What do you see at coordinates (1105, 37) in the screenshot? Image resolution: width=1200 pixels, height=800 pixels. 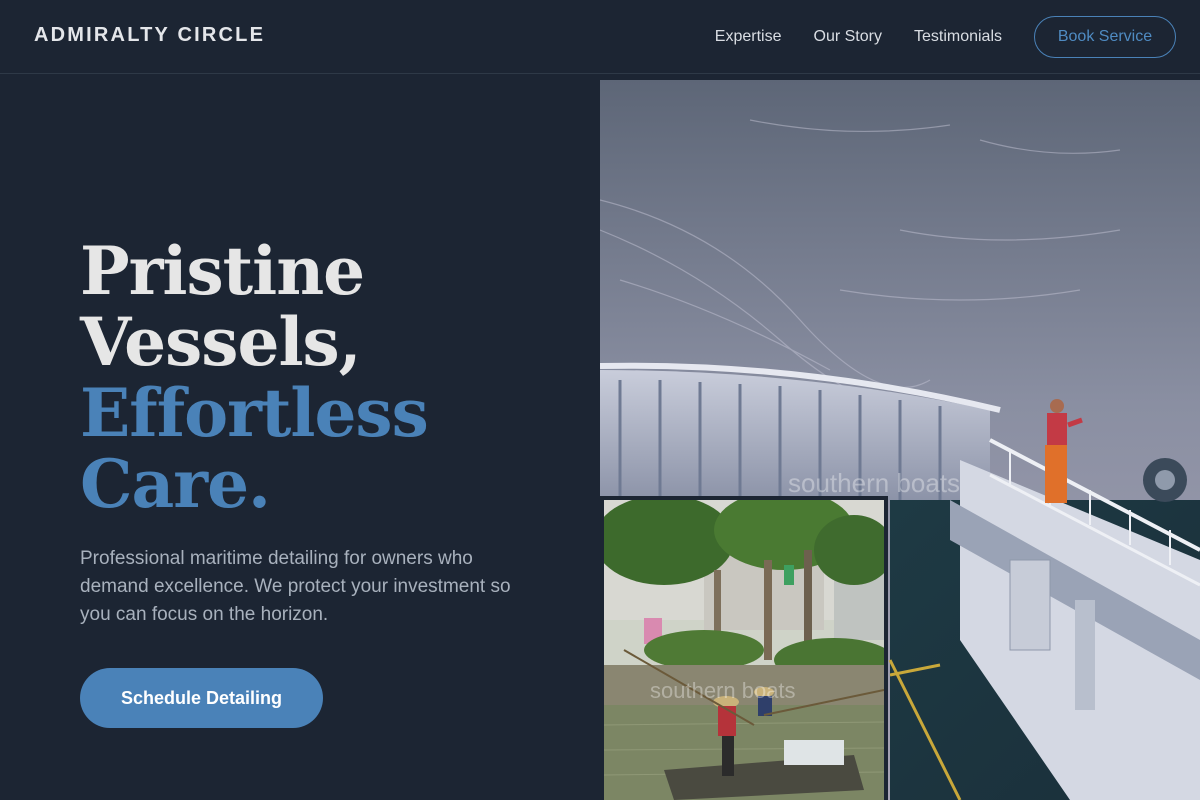 I see `book-service-button: Book Service` at bounding box center [1105, 37].